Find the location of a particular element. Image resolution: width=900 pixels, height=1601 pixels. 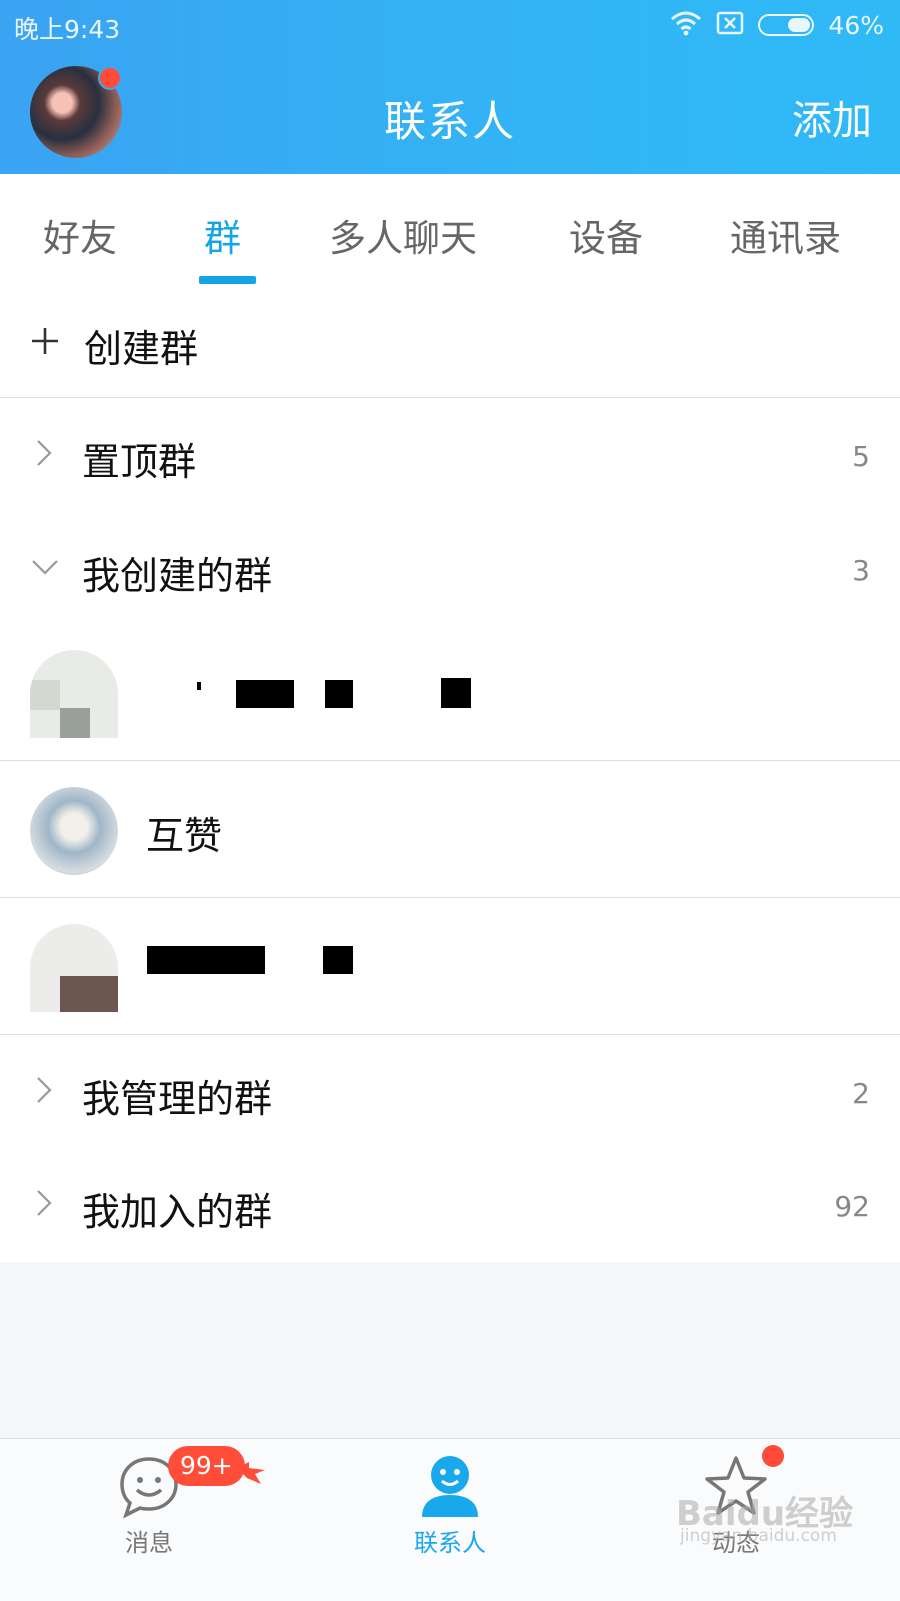

section-joined: 我加入的群 92 is located at coordinates (450, 1205).